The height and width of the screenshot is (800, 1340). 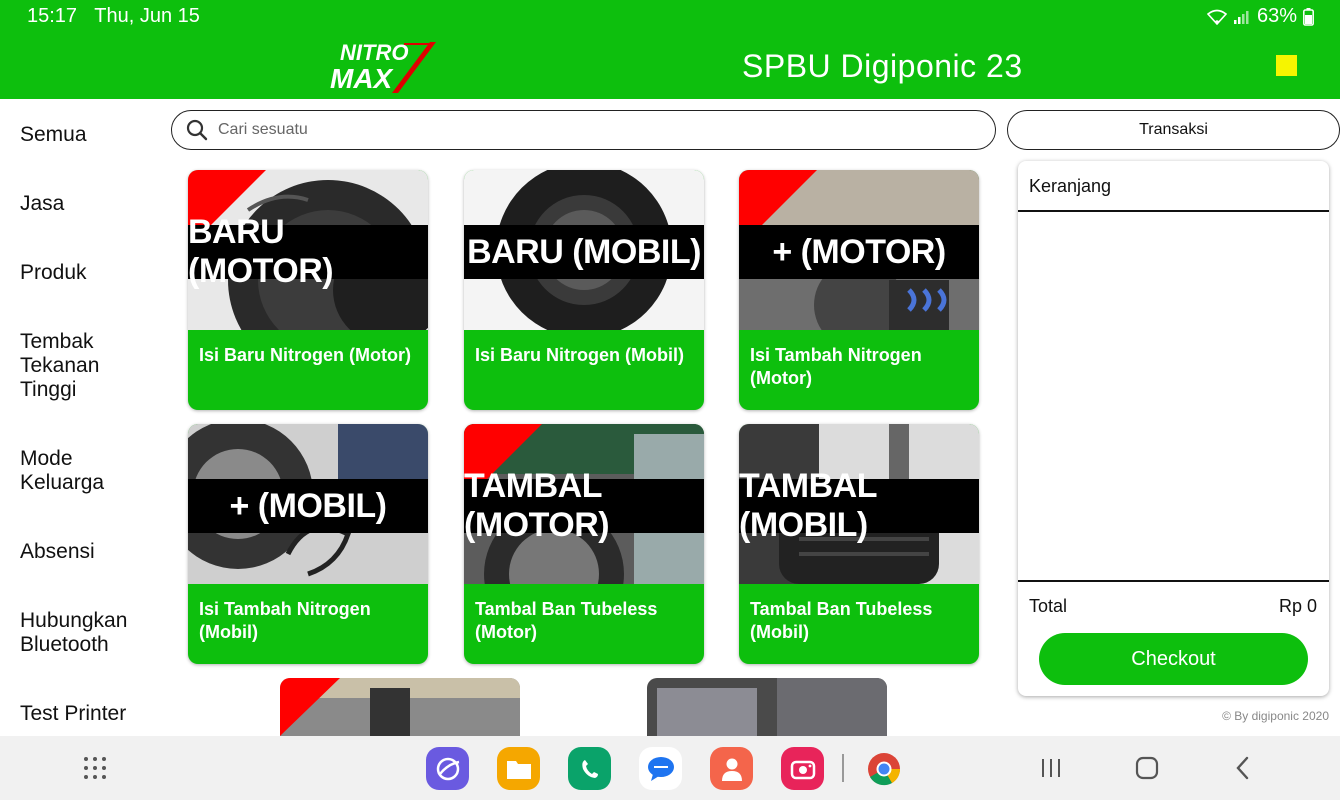 What do you see at coordinates (584, 252) in the screenshot?
I see `card-banner: BARU (MOBIL)` at bounding box center [584, 252].